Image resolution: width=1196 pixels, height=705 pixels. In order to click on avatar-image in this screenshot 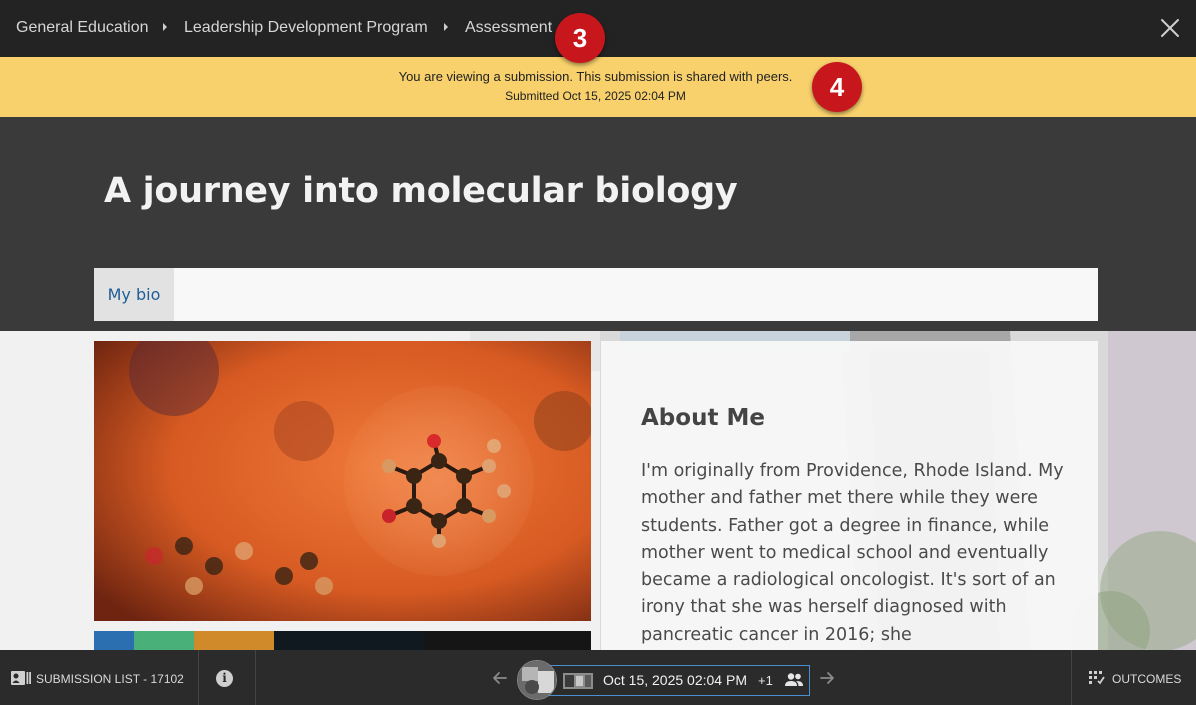, I will do `click(537, 680)`.